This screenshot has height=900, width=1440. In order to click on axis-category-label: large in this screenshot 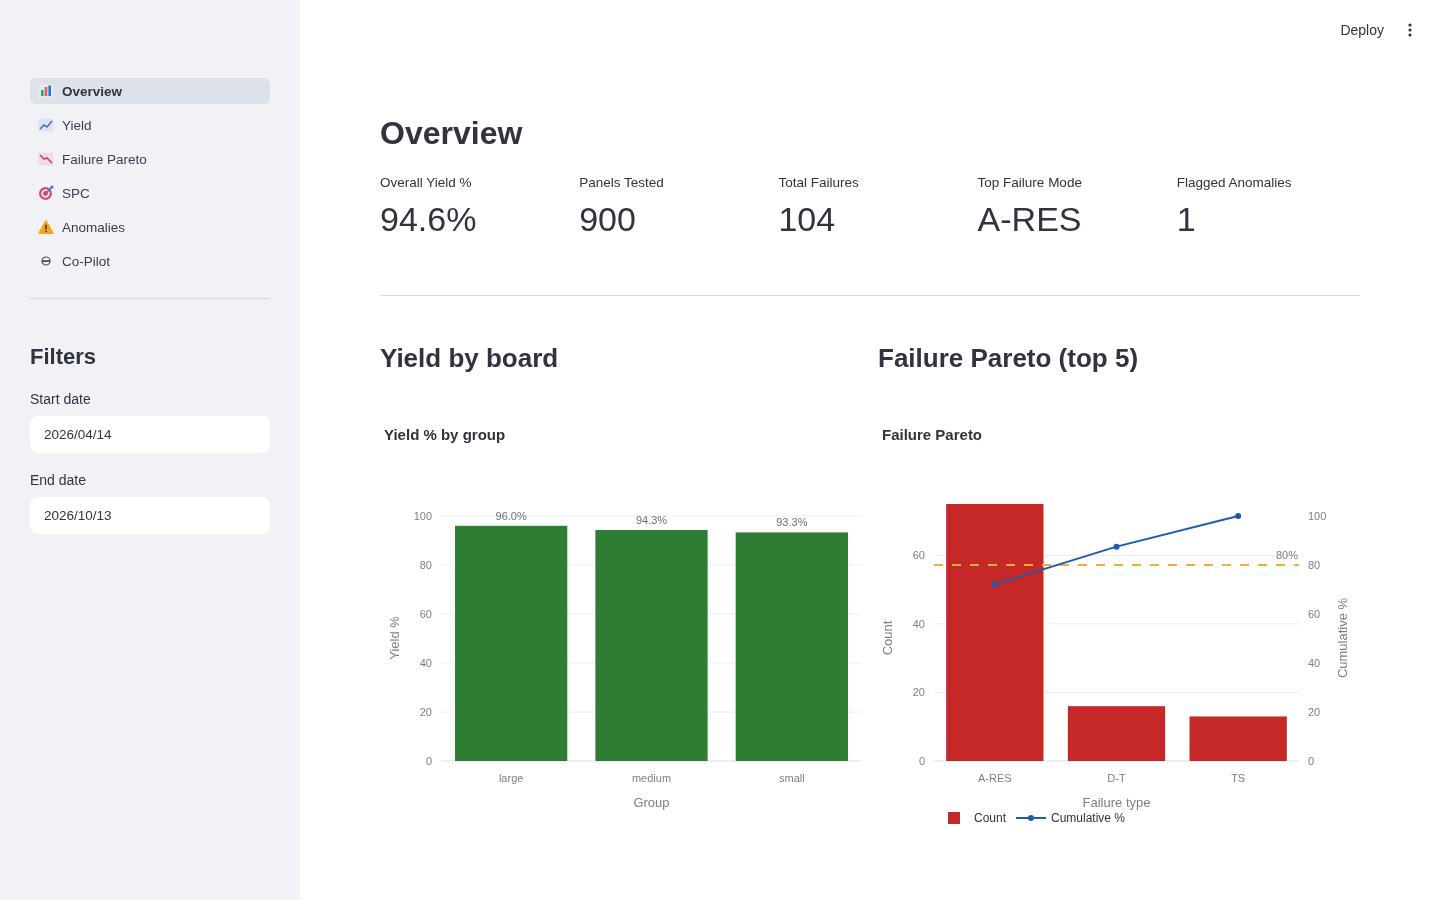, I will do `click(511, 778)`.